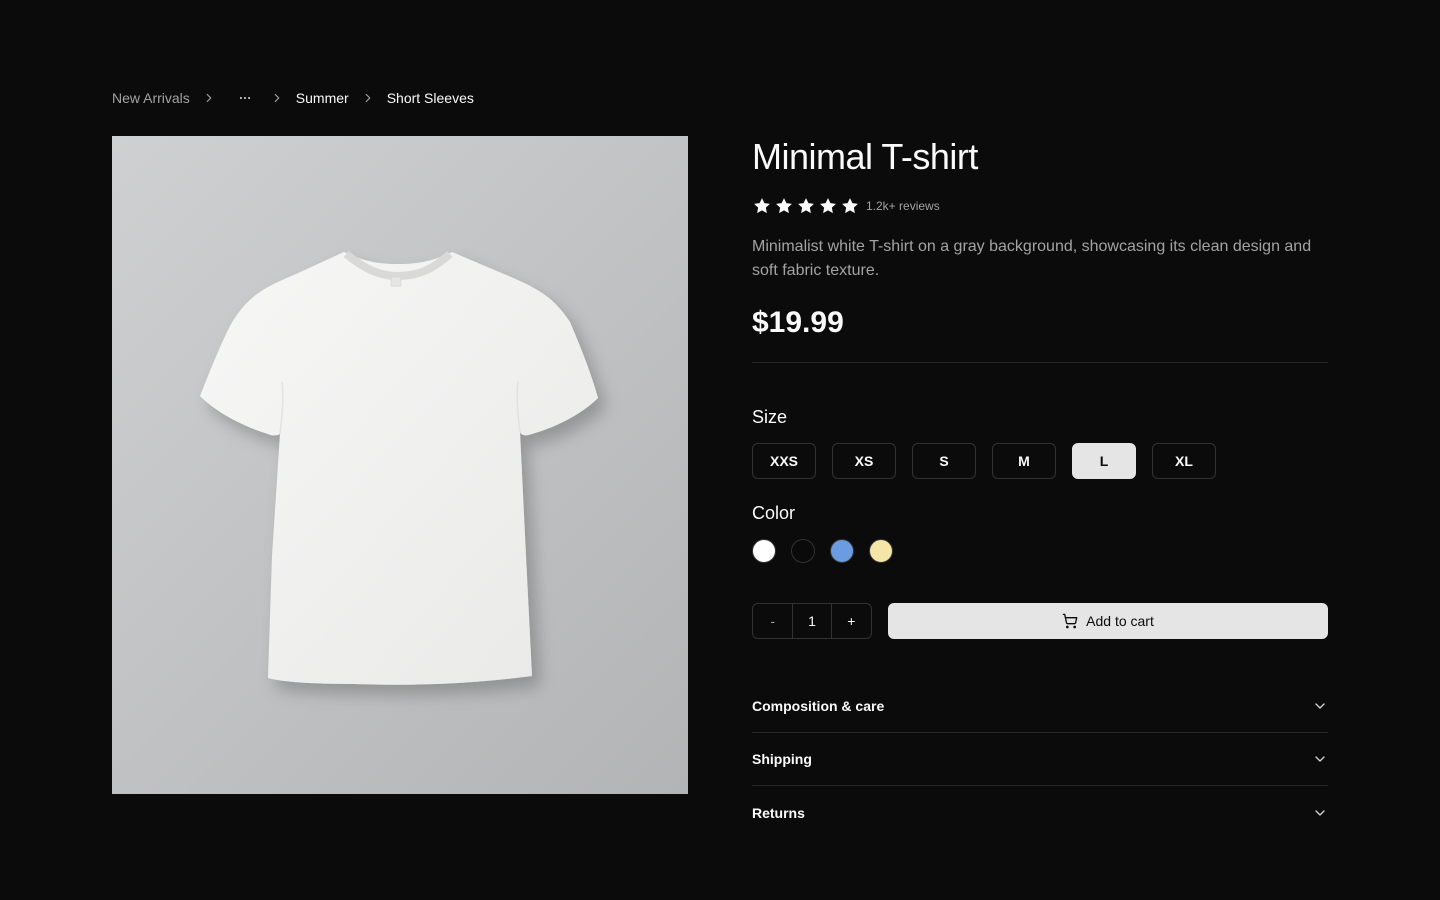 The image size is (1440, 900). I want to click on accordion-shipping: Shipping, so click(1040, 759).